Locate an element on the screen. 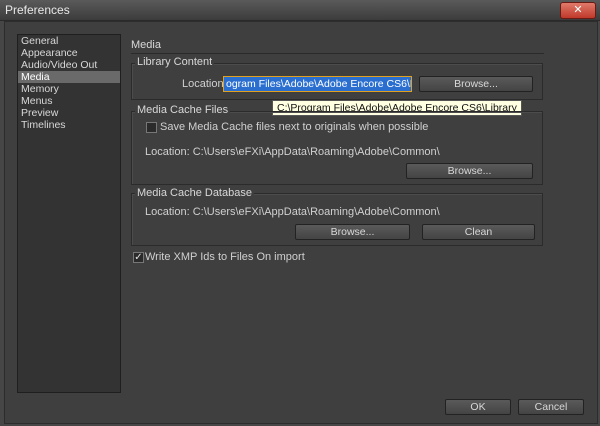 The height and width of the screenshot is (426, 600). cache-db-clean-button: Clean is located at coordinates (478, 232).